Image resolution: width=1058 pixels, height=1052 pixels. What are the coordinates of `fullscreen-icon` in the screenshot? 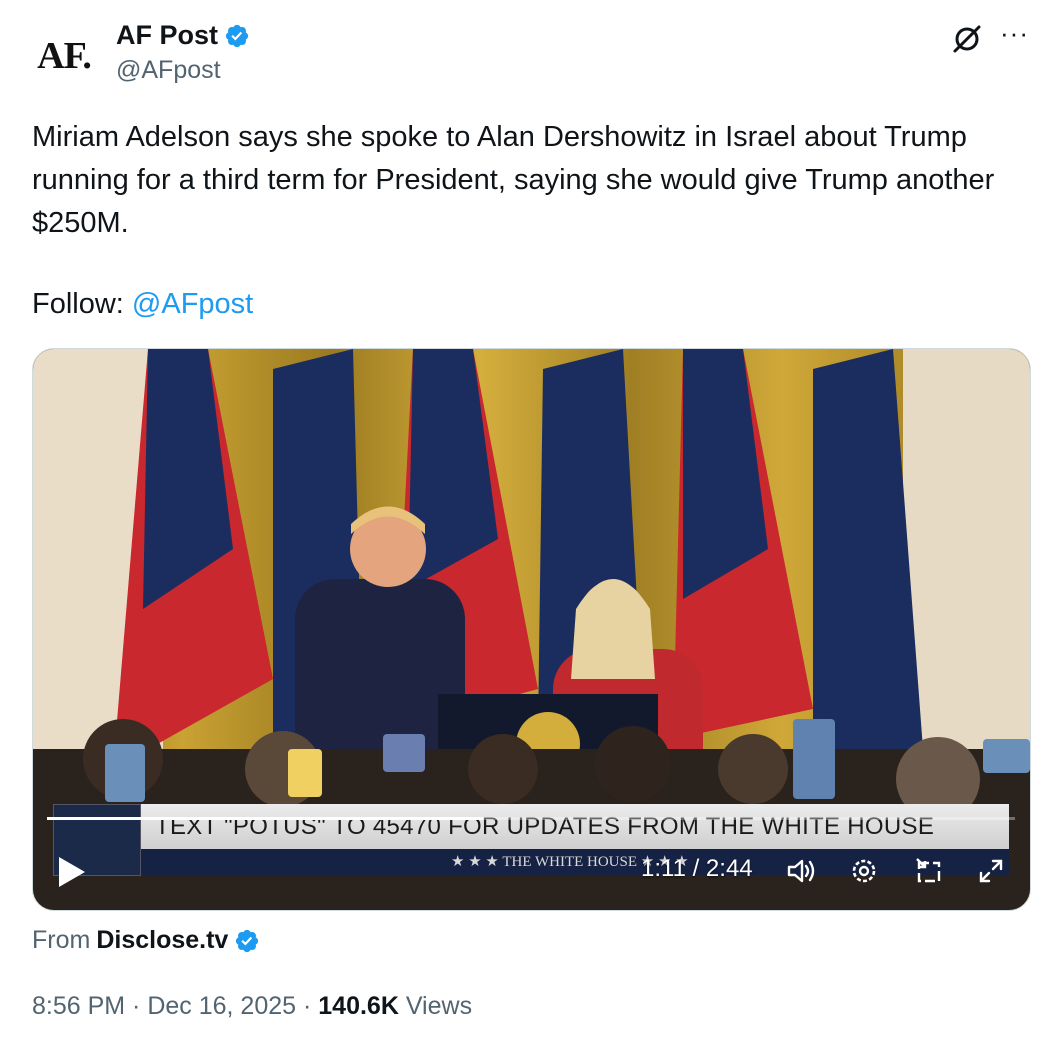 It's located at (991, 871).